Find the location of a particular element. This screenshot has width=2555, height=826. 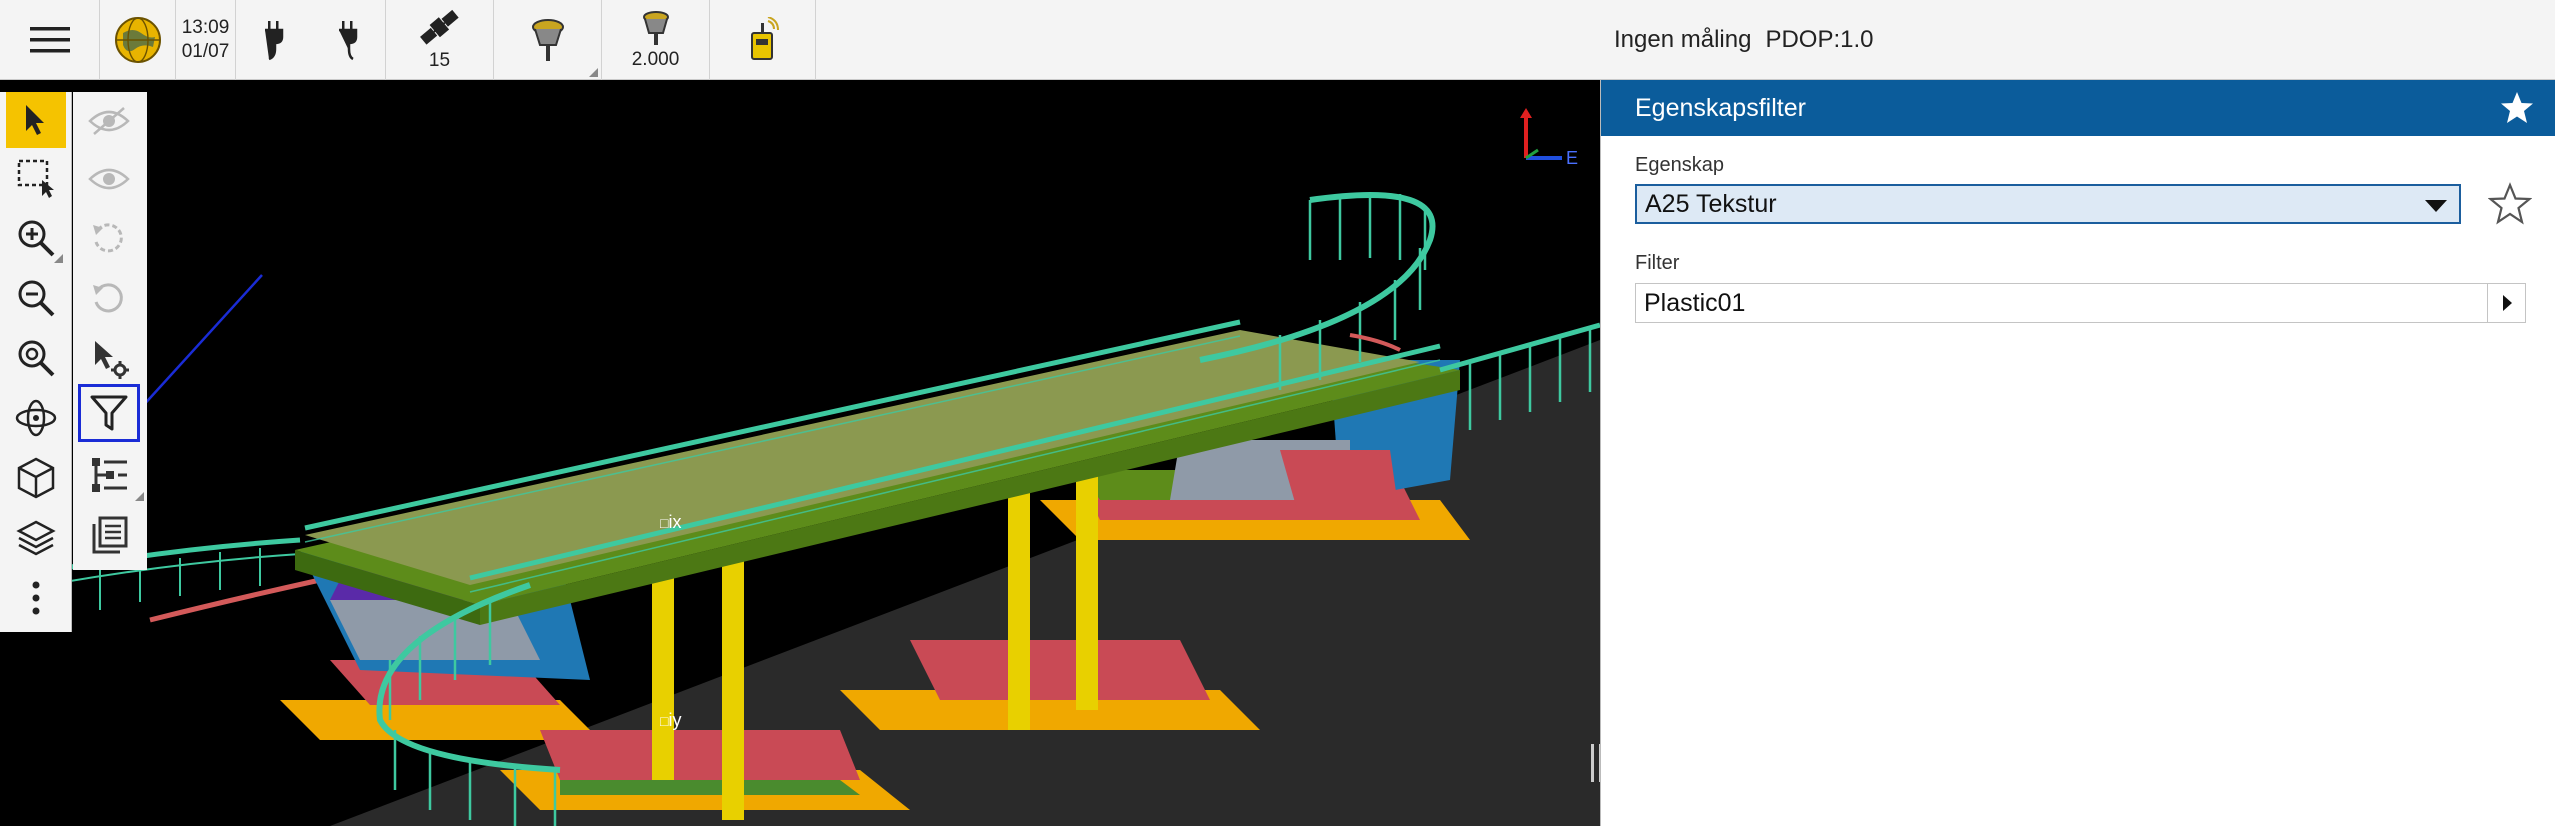

tree-list-icon is located at coordinates (109, 475).